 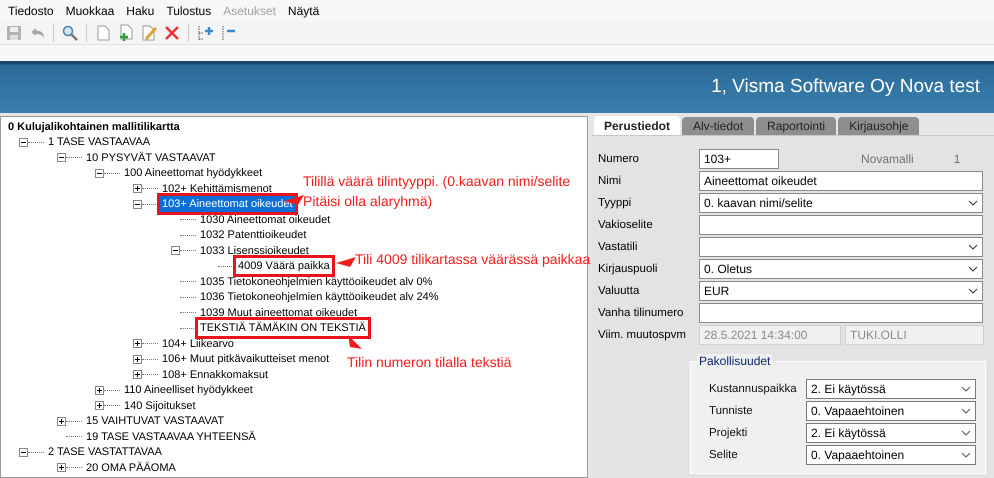 I want to click on tab: Alv-tiedot, so click(x=718, y=126).